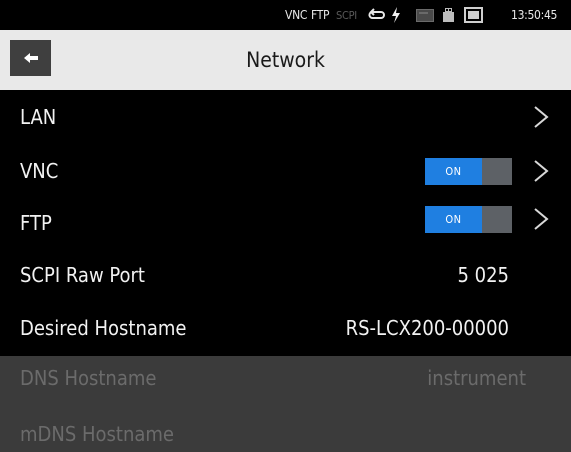  I want to click on ftp-toggle: ON, so click(468, 219).